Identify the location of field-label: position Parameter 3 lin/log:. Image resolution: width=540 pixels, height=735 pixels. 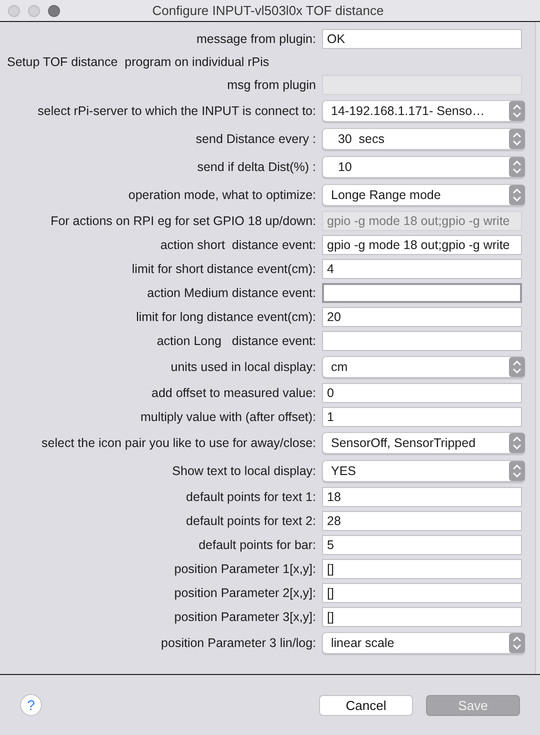
(238, 643).